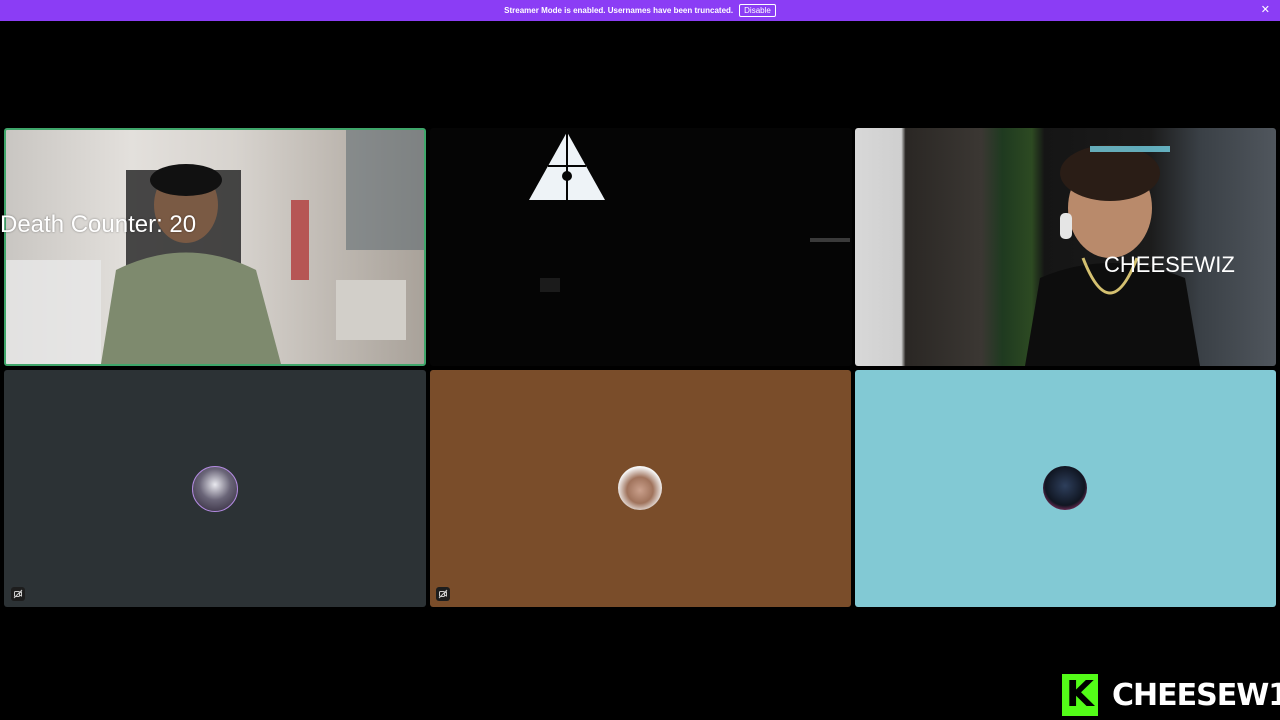 This screenshot has width=1280, height=720. What do you see at coordinates (567, 166) in the screenshot?
I see `triangle-lamp-icon` at bounding box center [567, 166].